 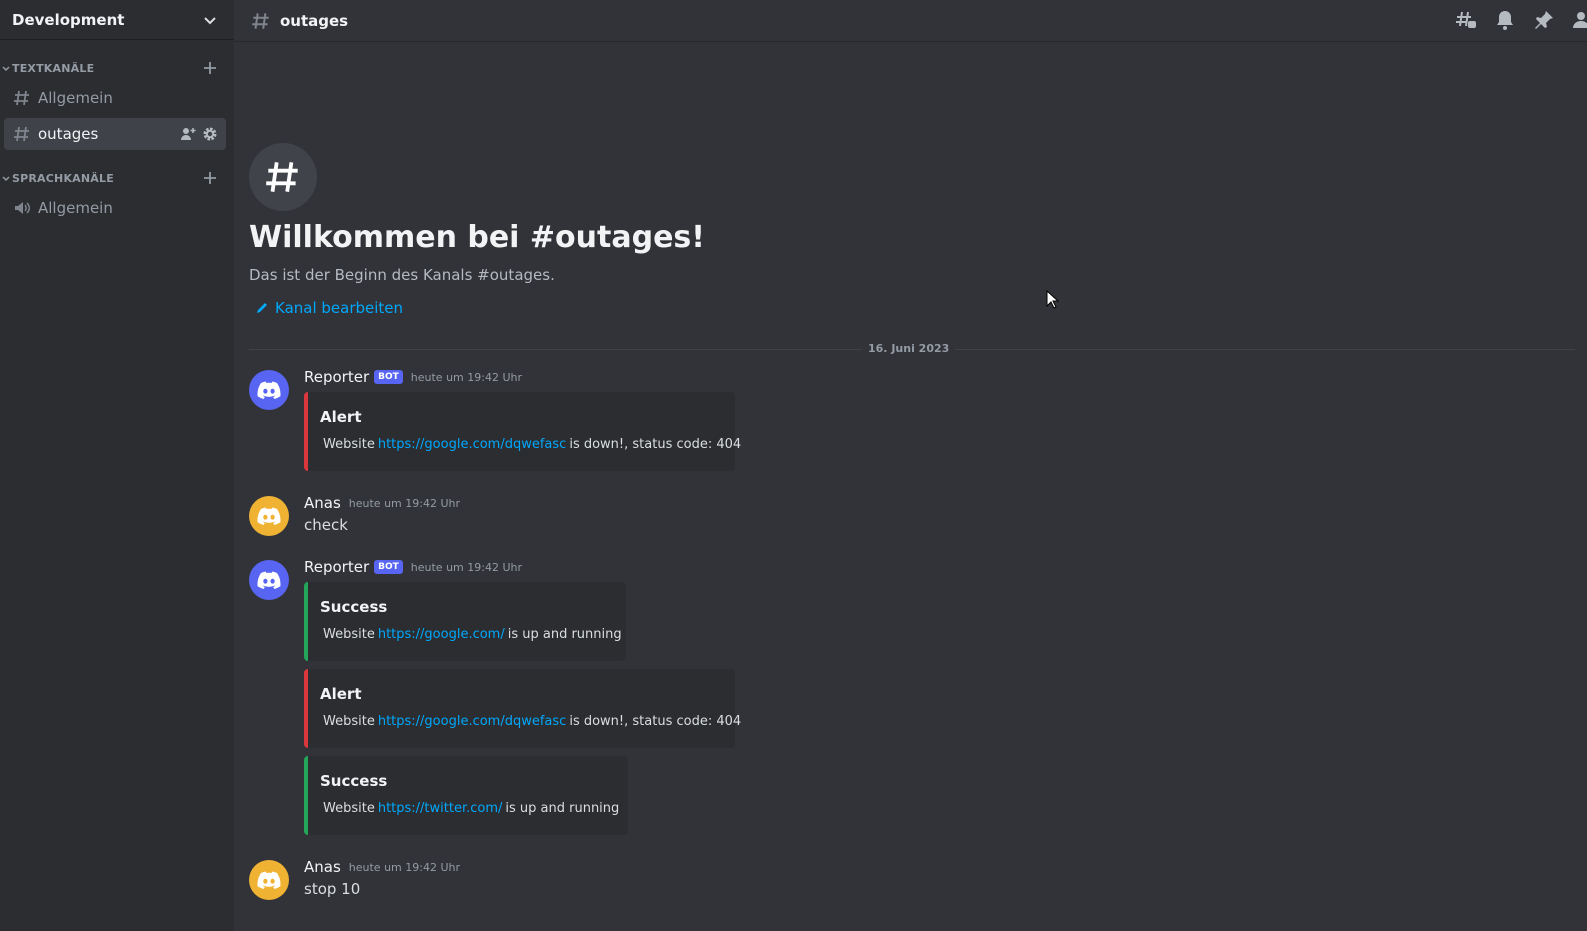 I want to click on server-name: Development, so click(x=68, y=19).